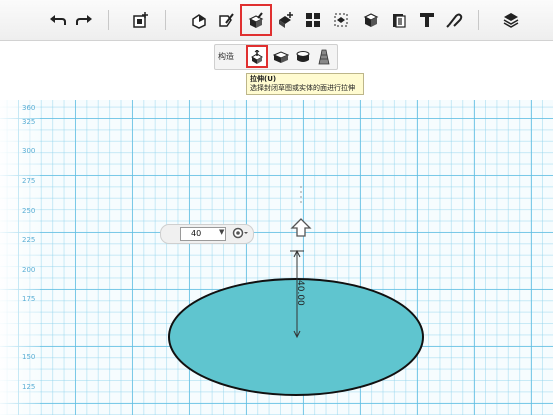 This screenshot has height=415, width=553. I want to click on gear-icon, so click(240, 233).